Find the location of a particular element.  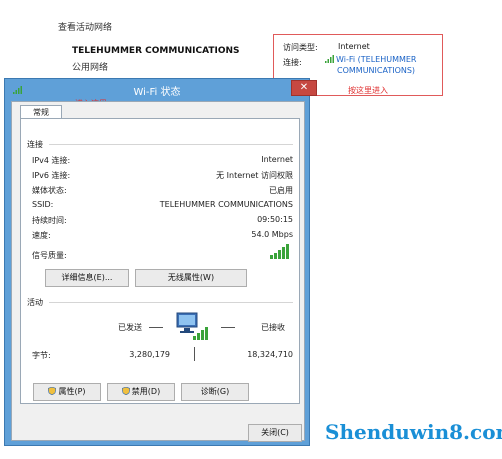

watermark: Shenduwin8.com is located at coordinates (413, 432).